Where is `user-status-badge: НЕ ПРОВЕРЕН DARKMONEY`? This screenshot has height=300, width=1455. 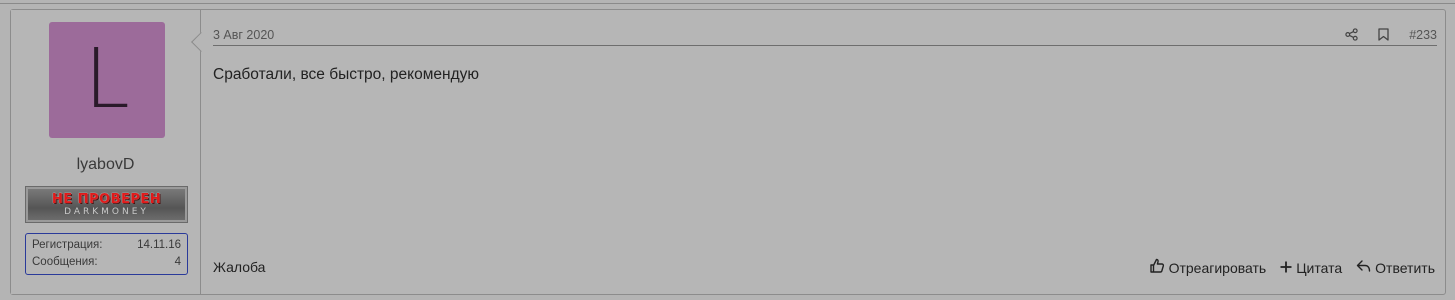
user-status-badge: НЕ ПРОВЕРЕН DARKMONEY is located at coordinates (106, 204).